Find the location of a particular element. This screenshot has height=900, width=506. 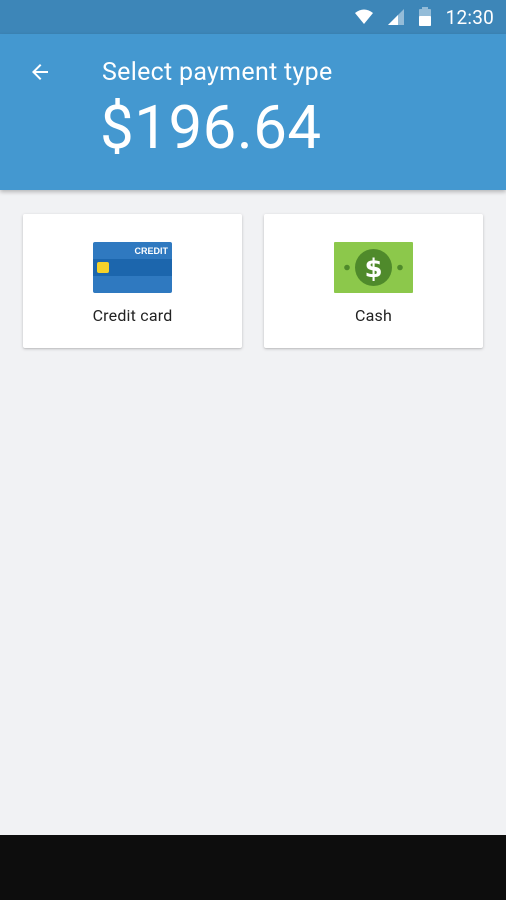

status-icons: 12:30 is located at coordinates (424, 17).